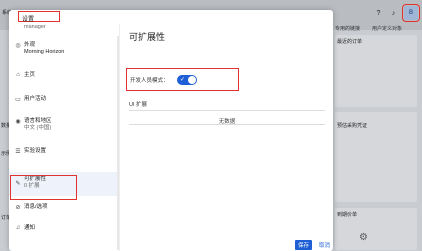 This screenshot has height=251, width=422. I want to click on ui-extensions-table: 无数据, so click(227, 117).